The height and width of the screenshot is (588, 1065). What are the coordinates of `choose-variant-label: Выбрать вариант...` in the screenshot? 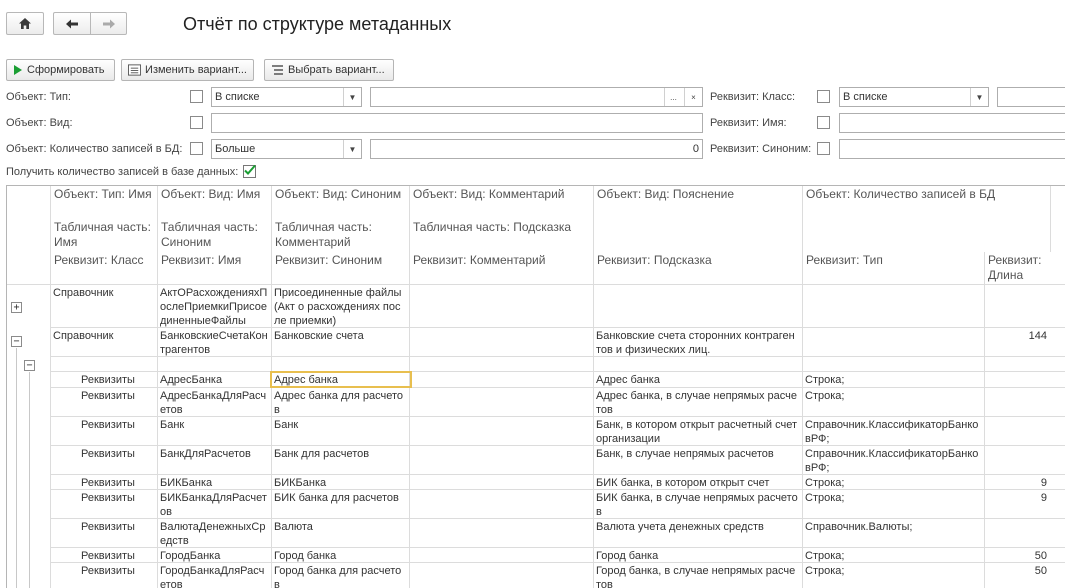 It's located at (336, 70).